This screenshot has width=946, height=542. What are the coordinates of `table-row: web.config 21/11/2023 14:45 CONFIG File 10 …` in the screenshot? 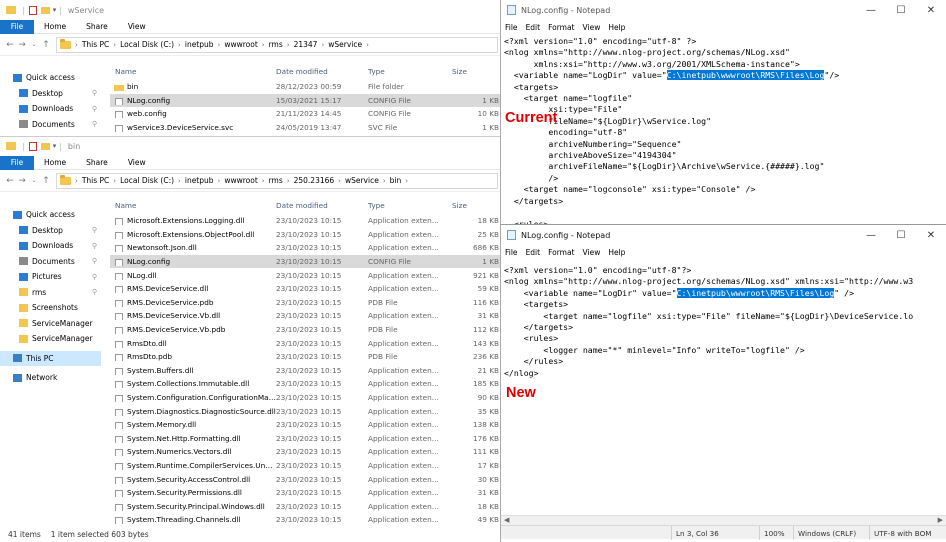 It's located at (305, 114).